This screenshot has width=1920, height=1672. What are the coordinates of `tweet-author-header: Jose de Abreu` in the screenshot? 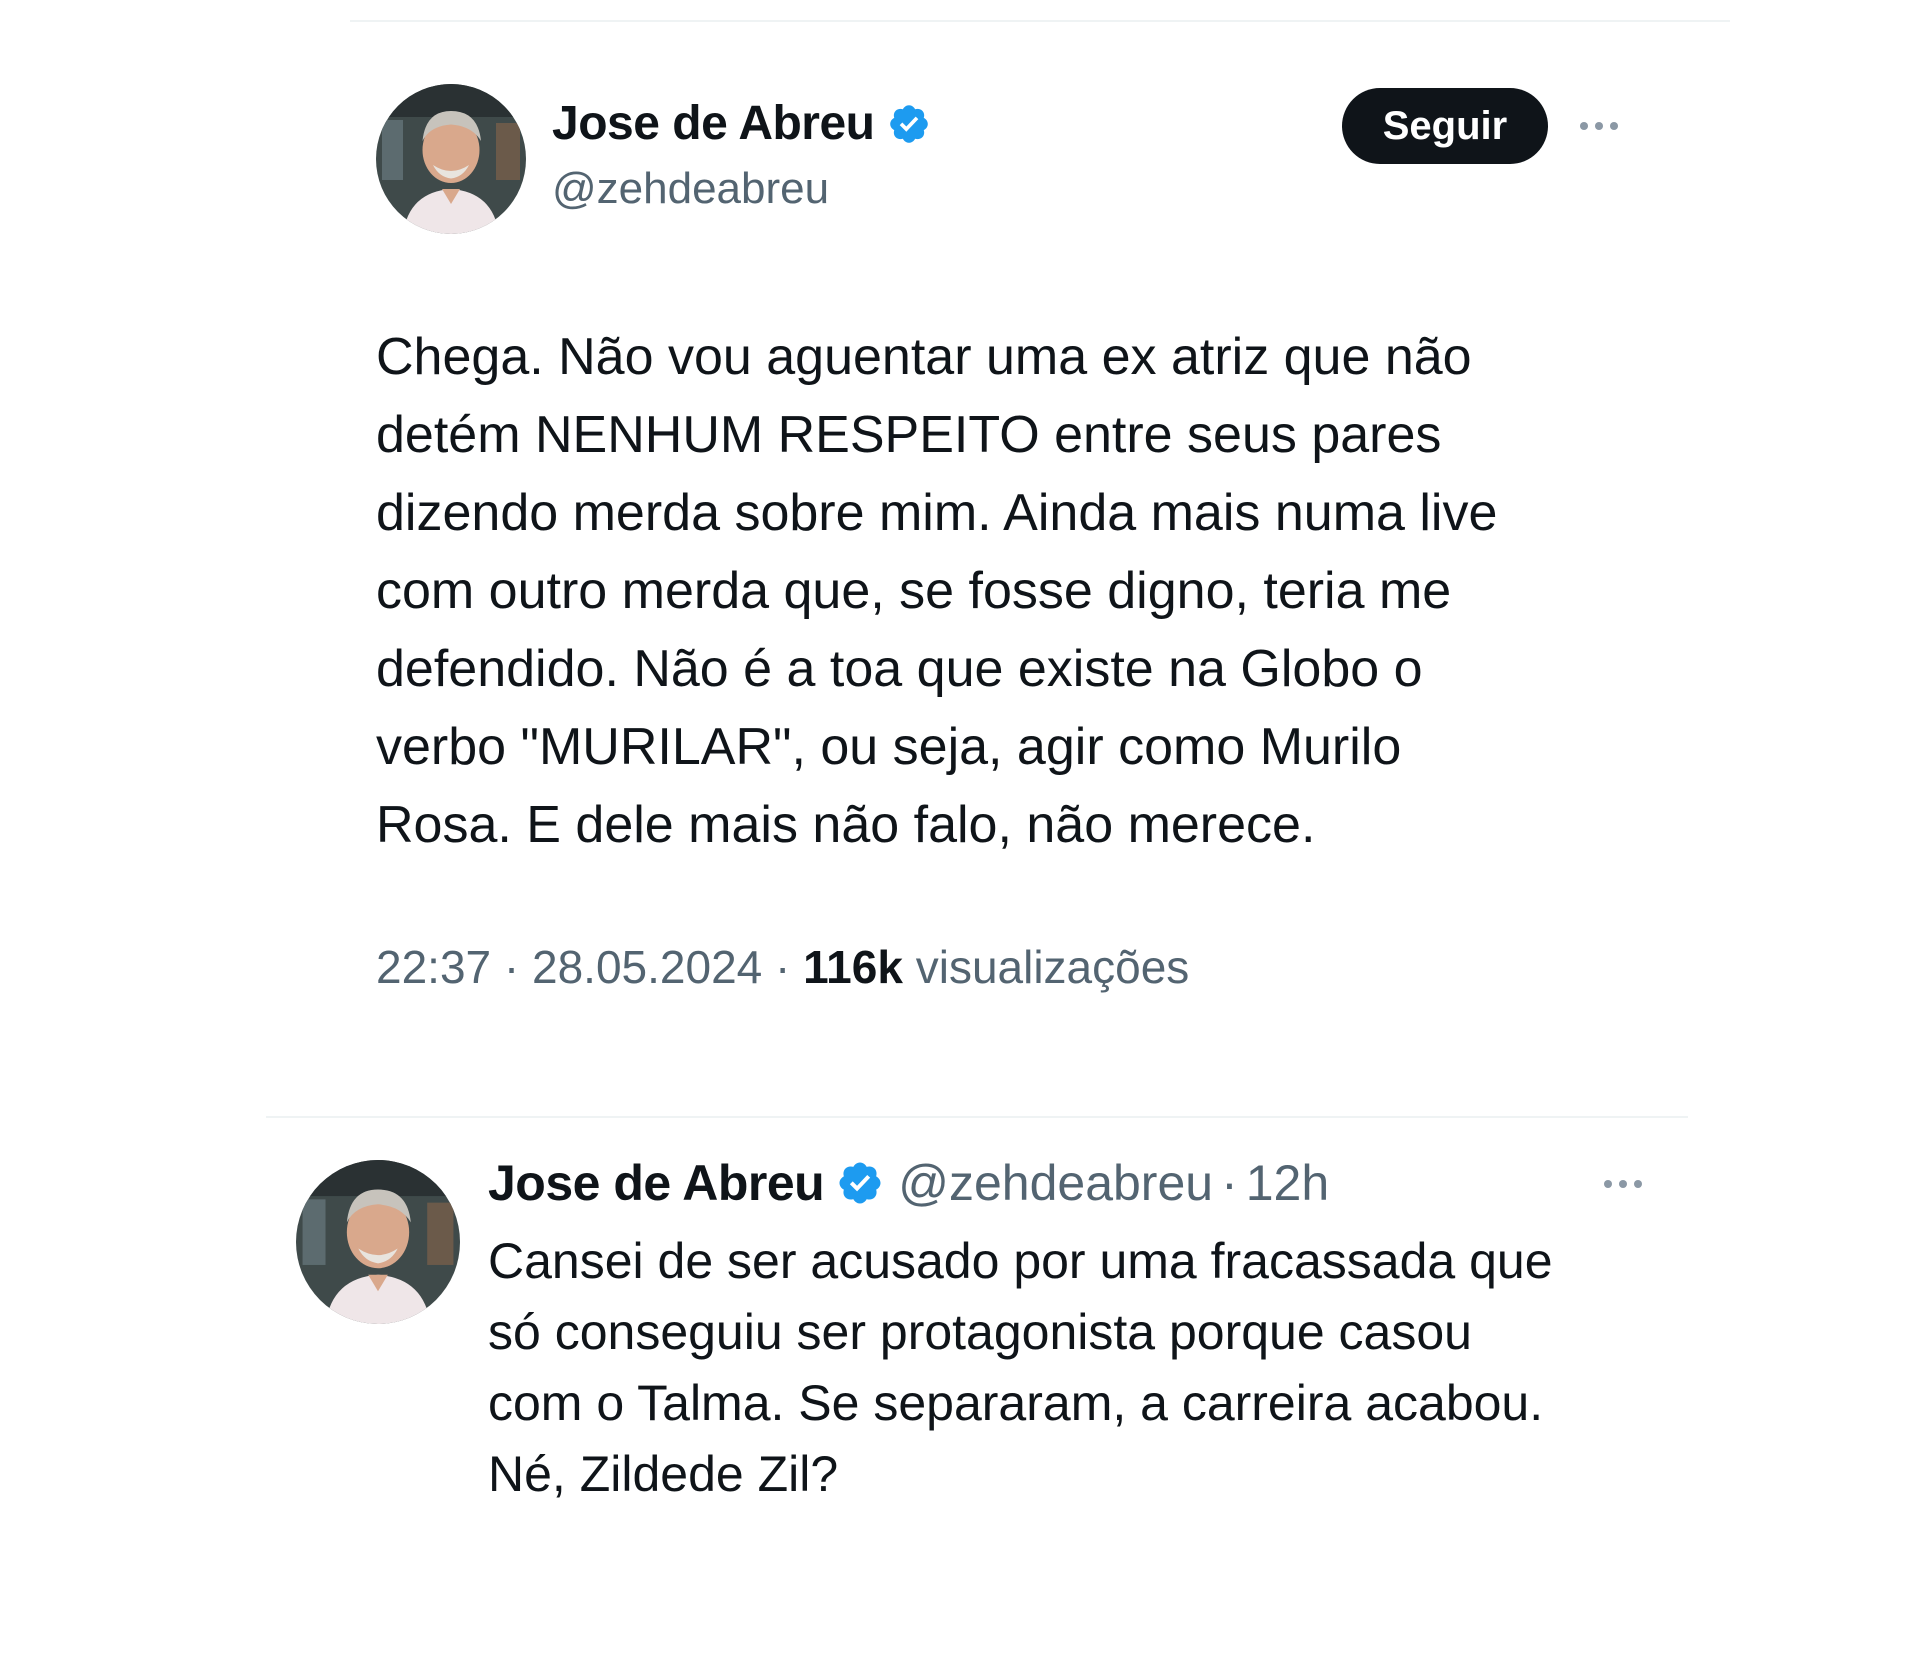 It's located at (741, 123).